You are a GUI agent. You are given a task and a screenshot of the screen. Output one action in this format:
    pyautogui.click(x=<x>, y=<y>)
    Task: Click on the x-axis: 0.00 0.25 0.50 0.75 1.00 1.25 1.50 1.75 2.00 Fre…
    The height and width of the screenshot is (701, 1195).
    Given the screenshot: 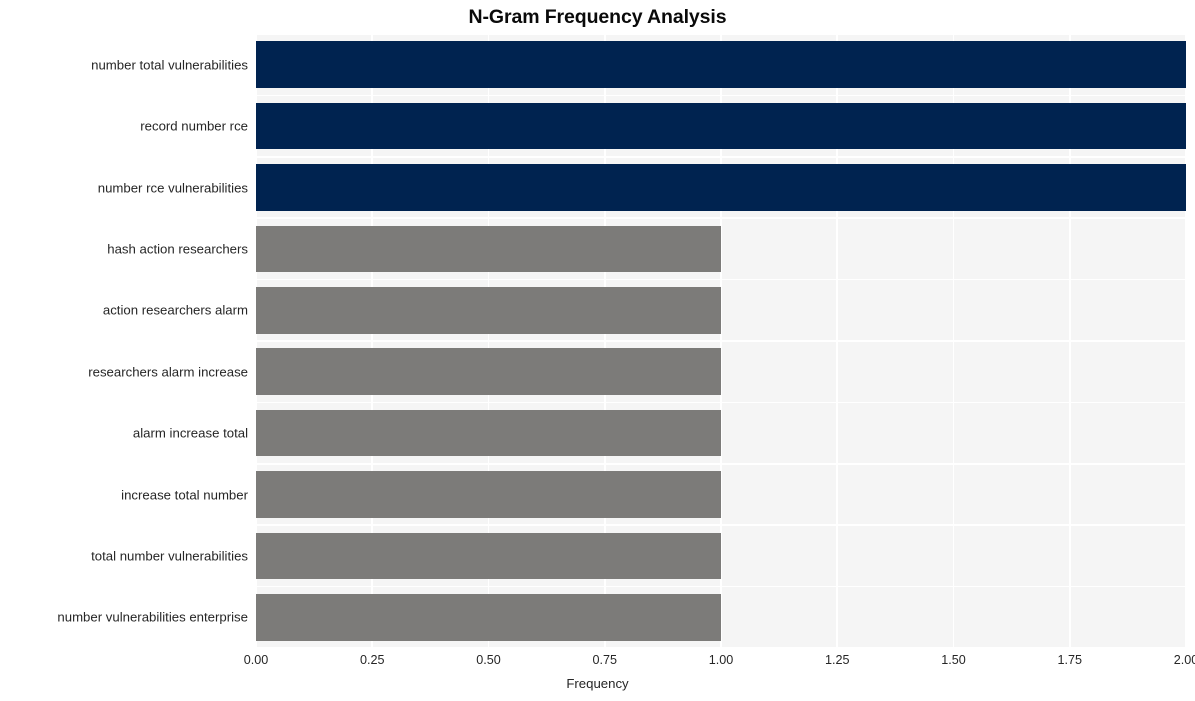 What is the action you would take?
    pyautogui.click(x=597, y=674)
    